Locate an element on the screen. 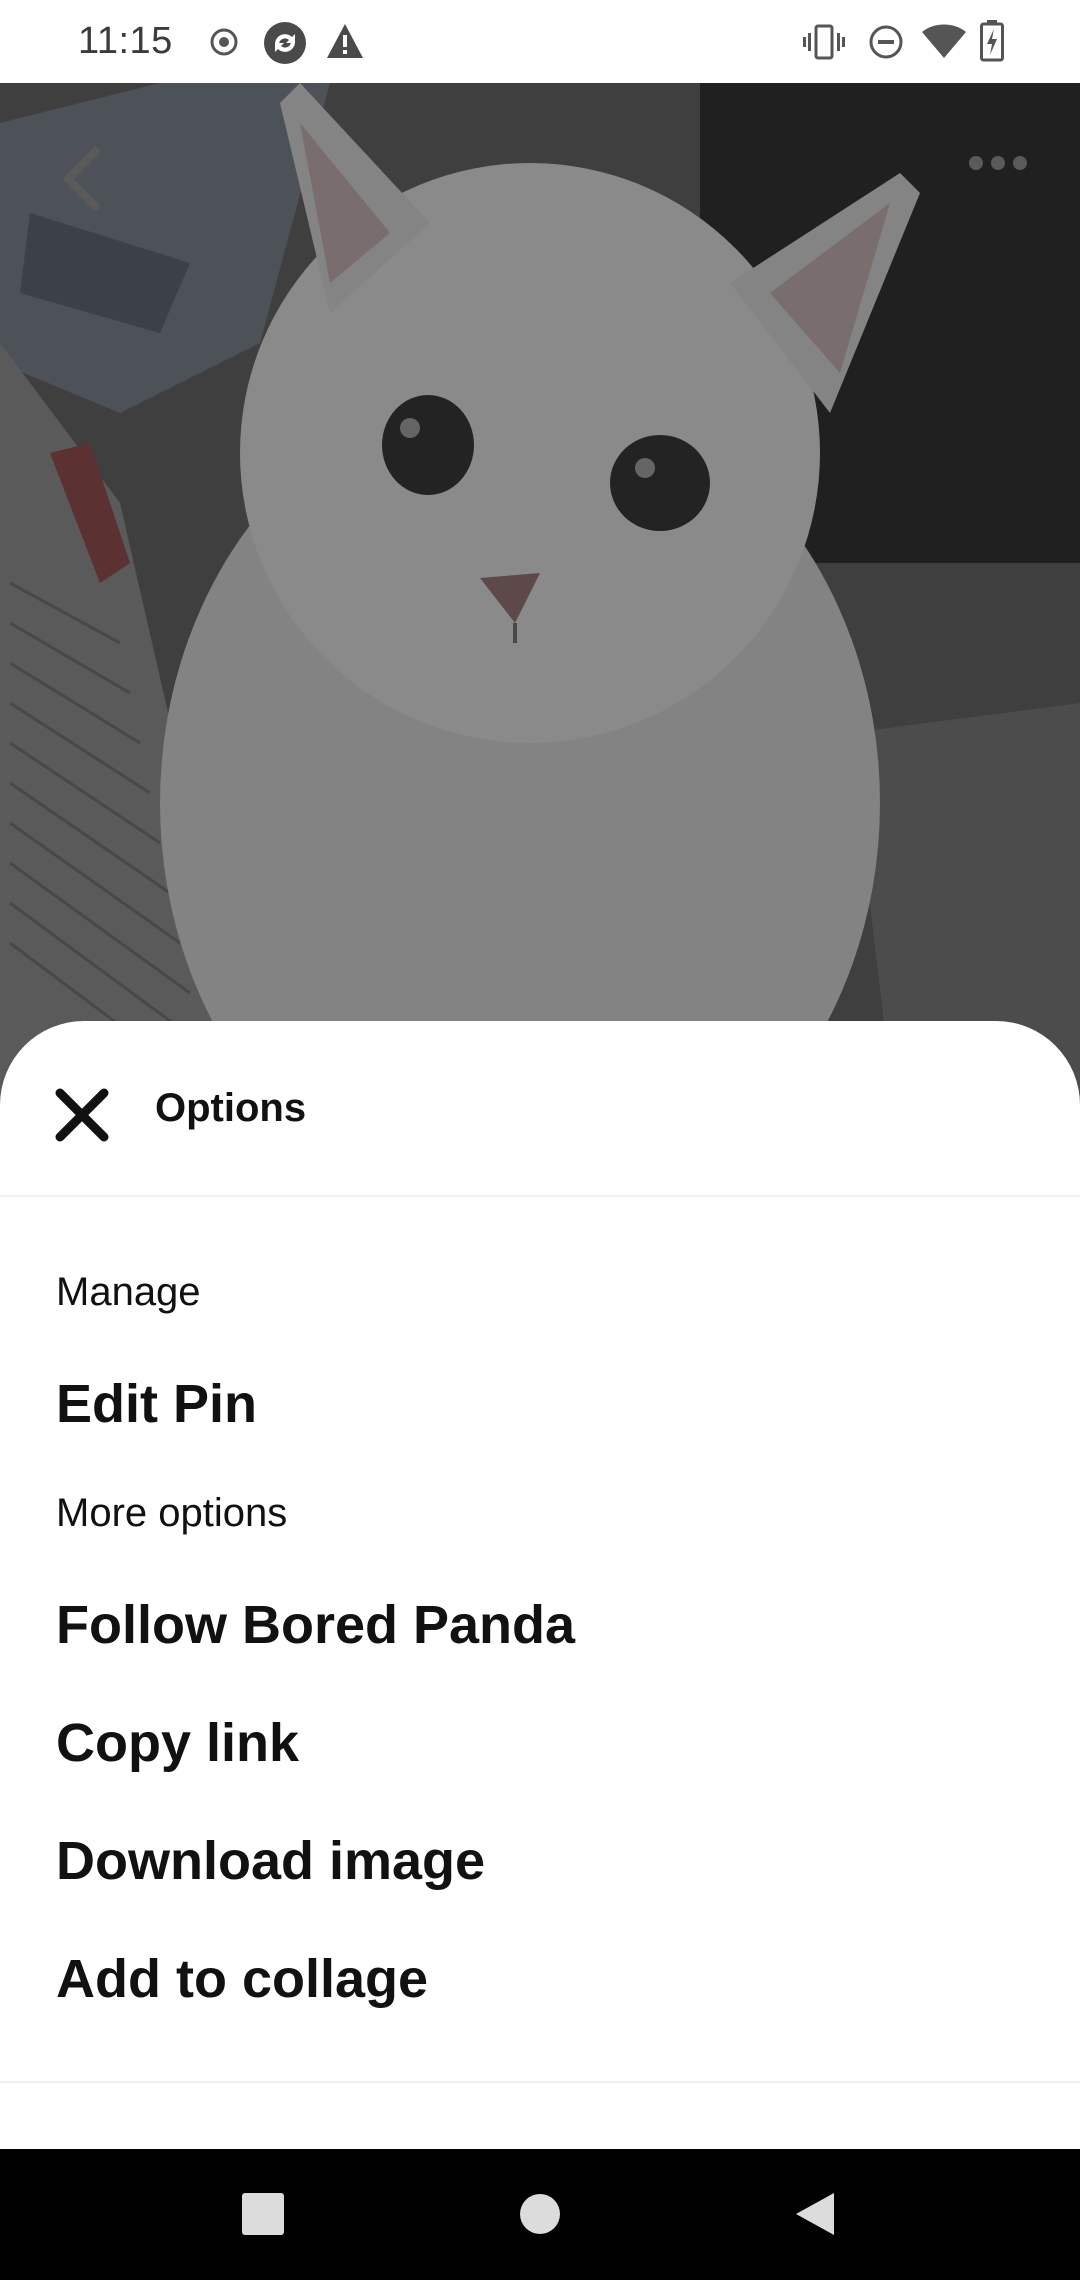 The width and height of the screenshot is (1080, 2280). sync-icon is located at coordinates (285, 43).